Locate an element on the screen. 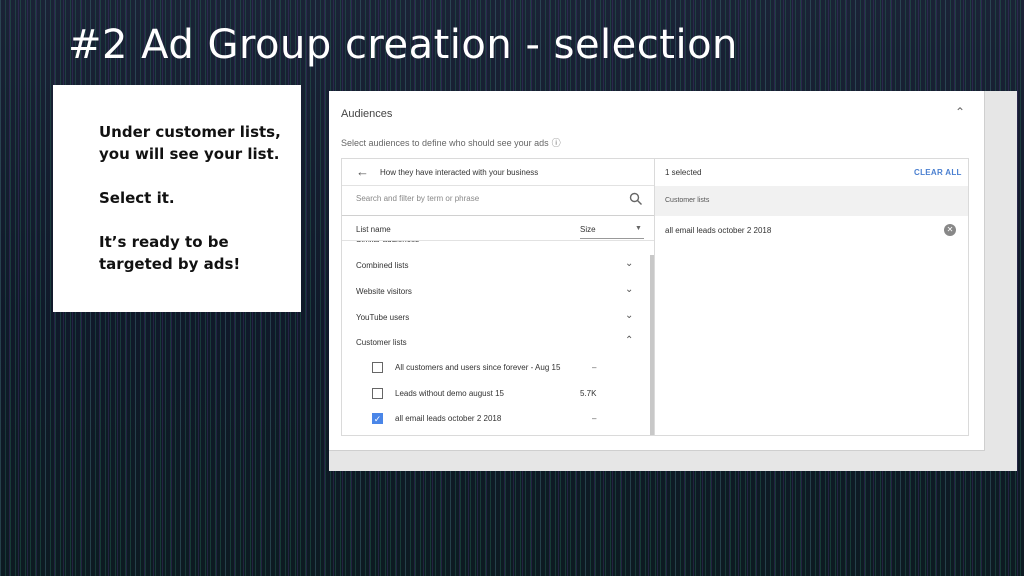 The image size is (1024, 576). back-arrow-icon: ← is located at coordinates (362, 171).